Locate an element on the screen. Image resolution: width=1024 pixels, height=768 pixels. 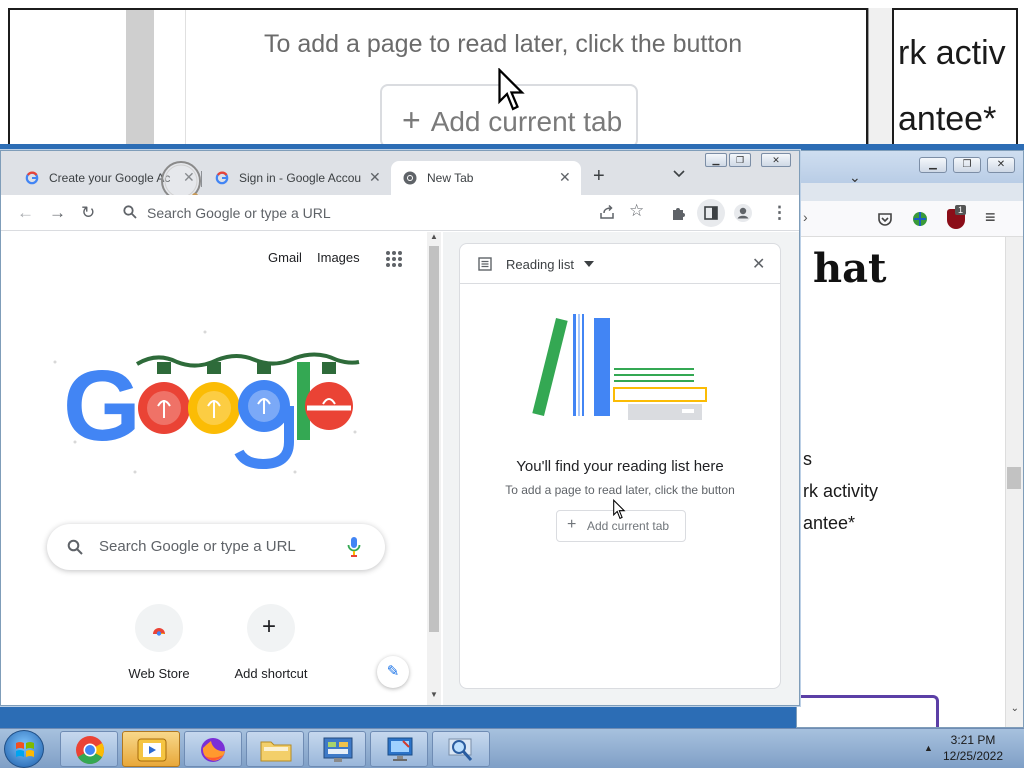
microphone-icon is located at coordinates (354, 547).